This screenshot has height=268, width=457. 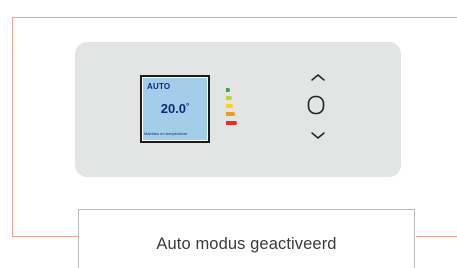 I want to click on thermostat-display: AUTO 20.0° Maintien en température, so click(x=175, y=109).